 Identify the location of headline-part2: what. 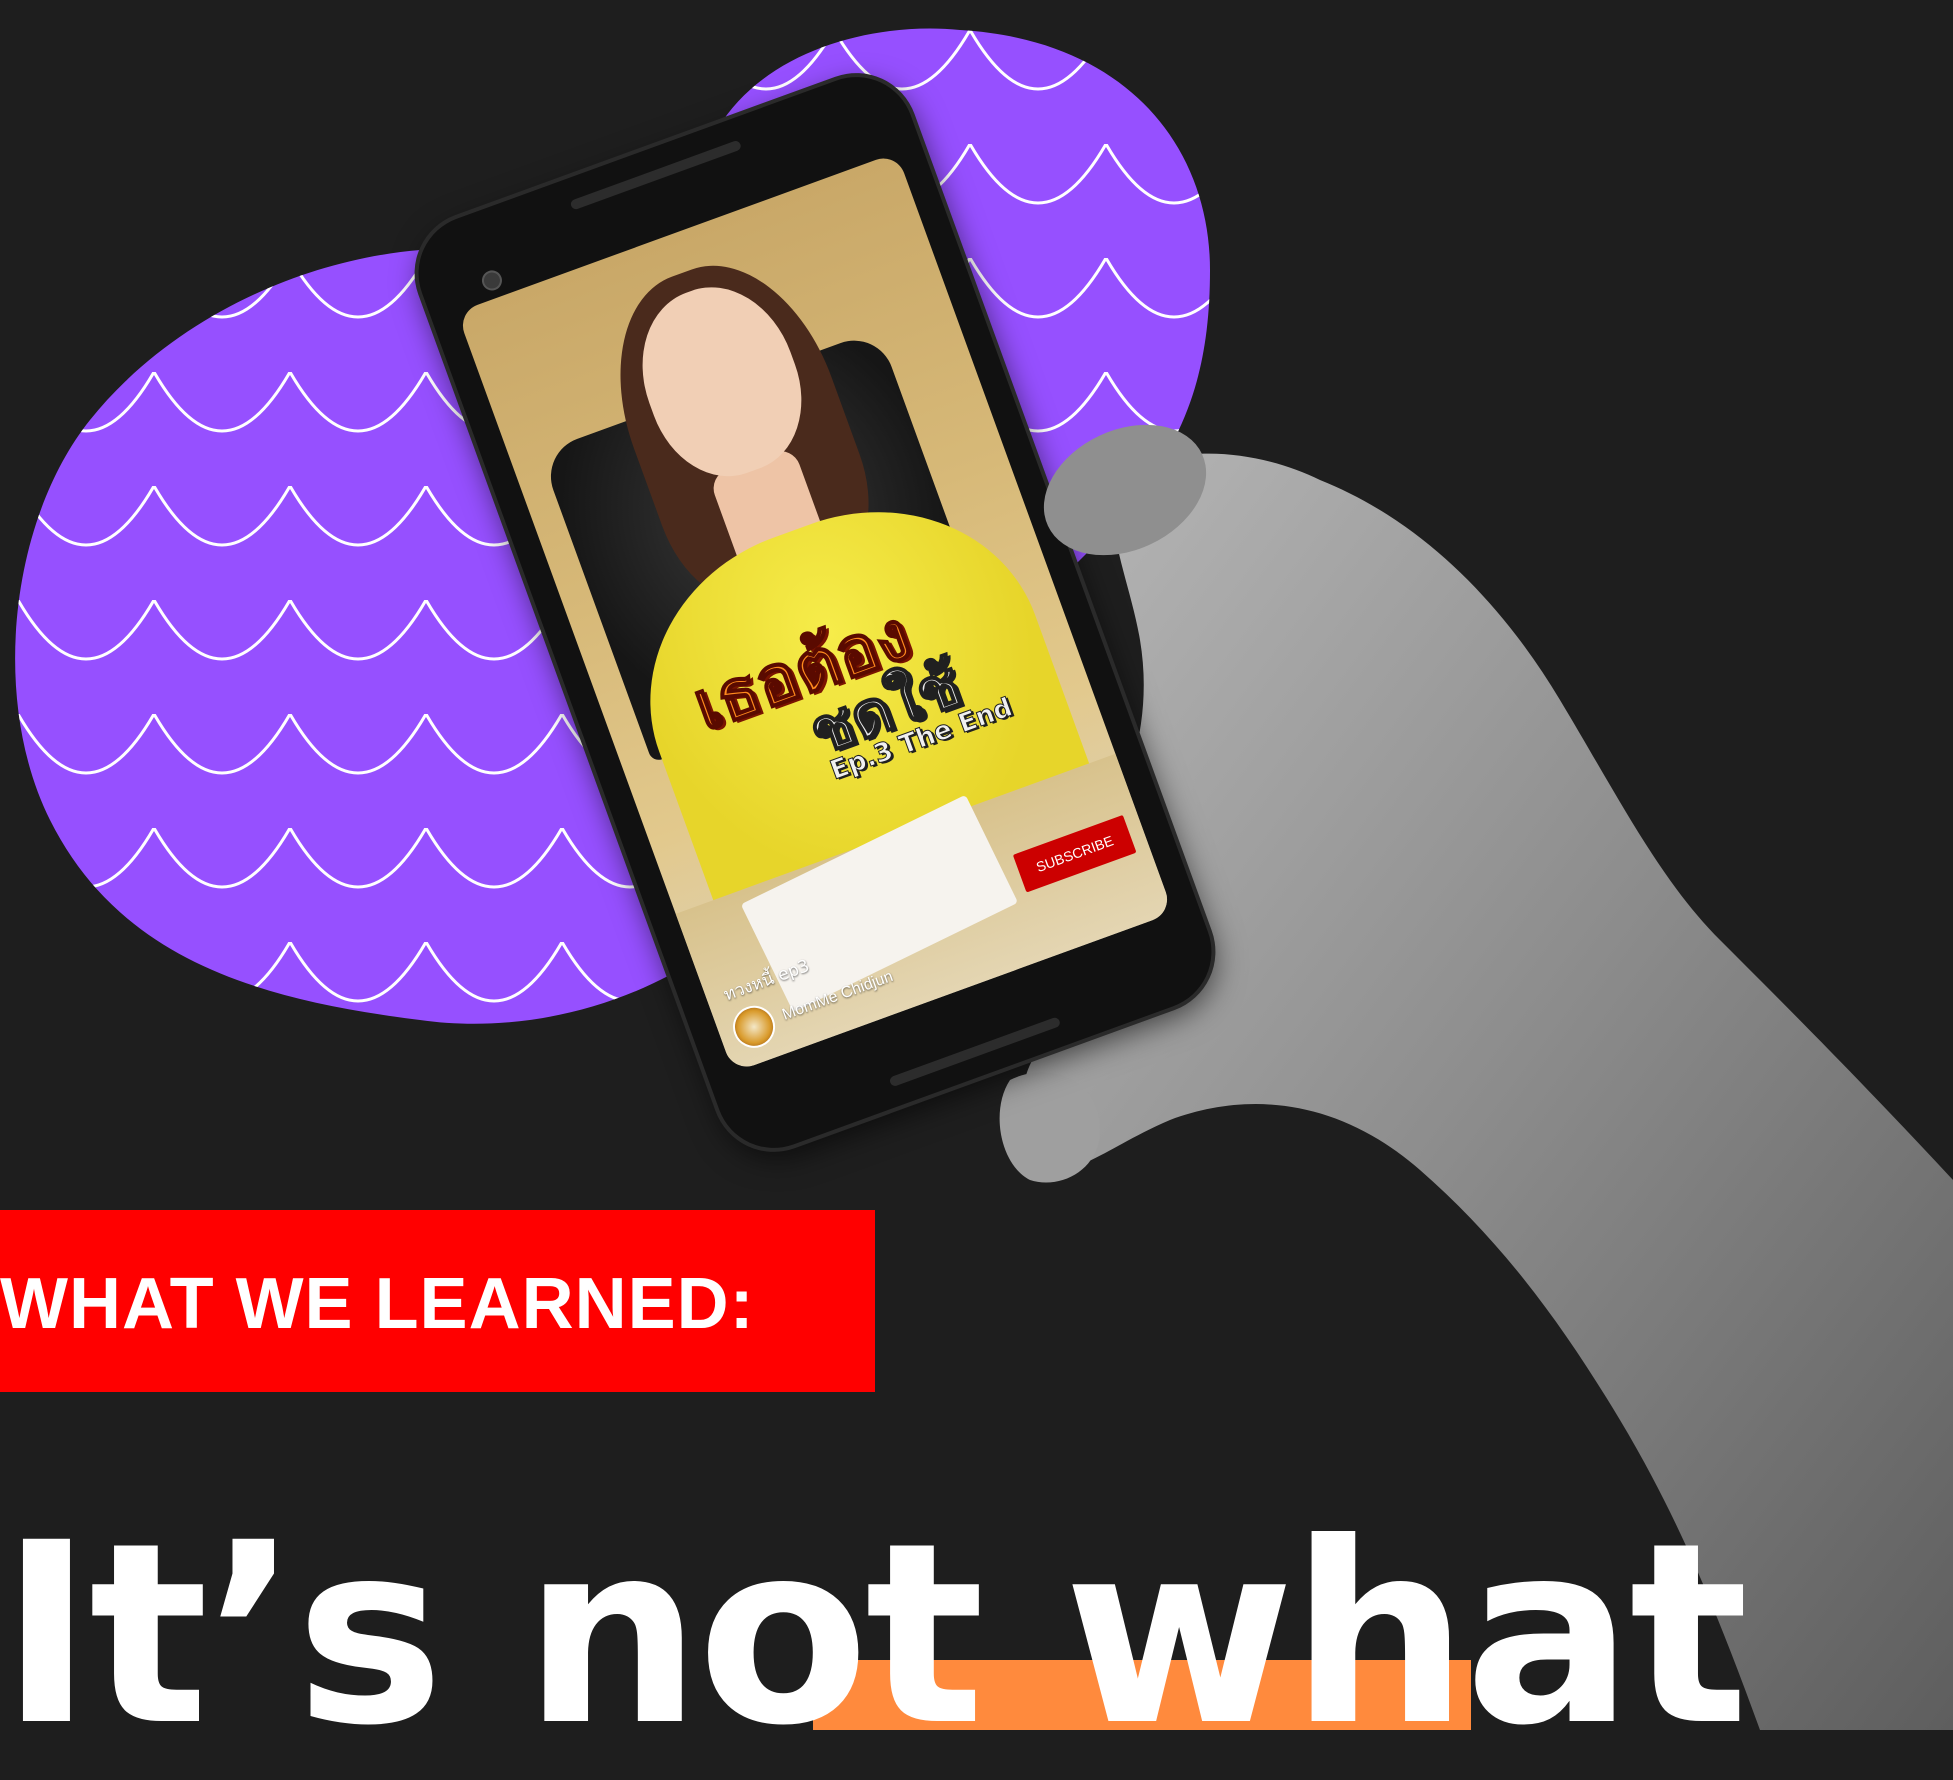
(1406, 1634).